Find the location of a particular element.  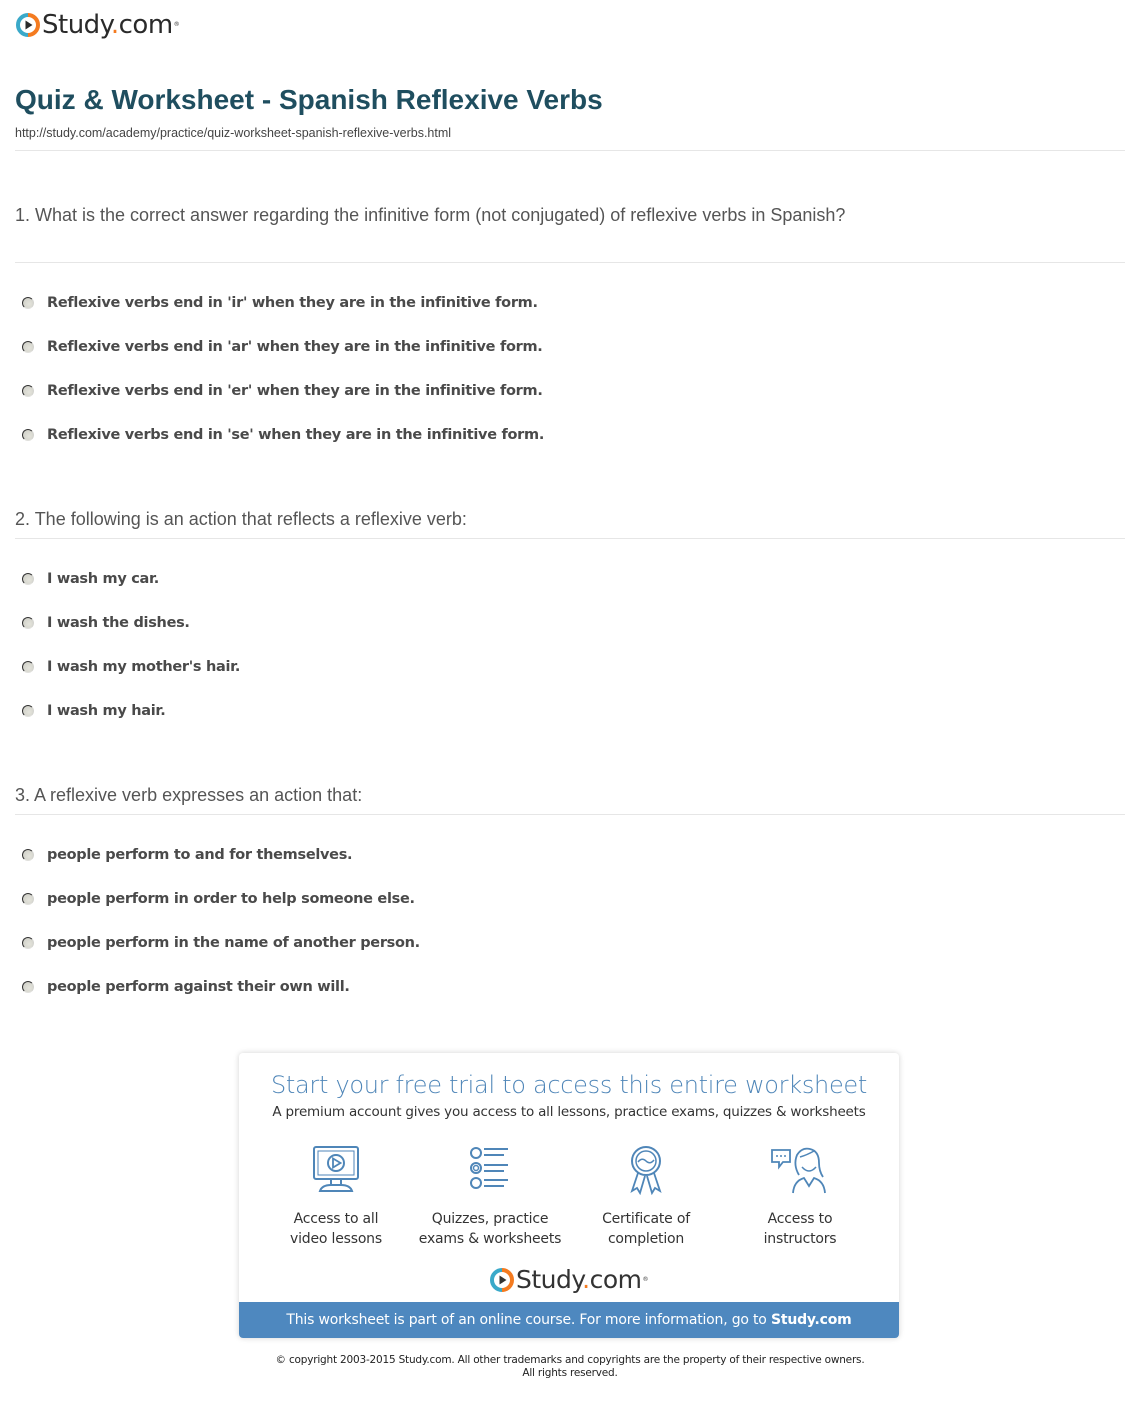

study-com-logo: Study.com® is located at coordinates (98, 25).